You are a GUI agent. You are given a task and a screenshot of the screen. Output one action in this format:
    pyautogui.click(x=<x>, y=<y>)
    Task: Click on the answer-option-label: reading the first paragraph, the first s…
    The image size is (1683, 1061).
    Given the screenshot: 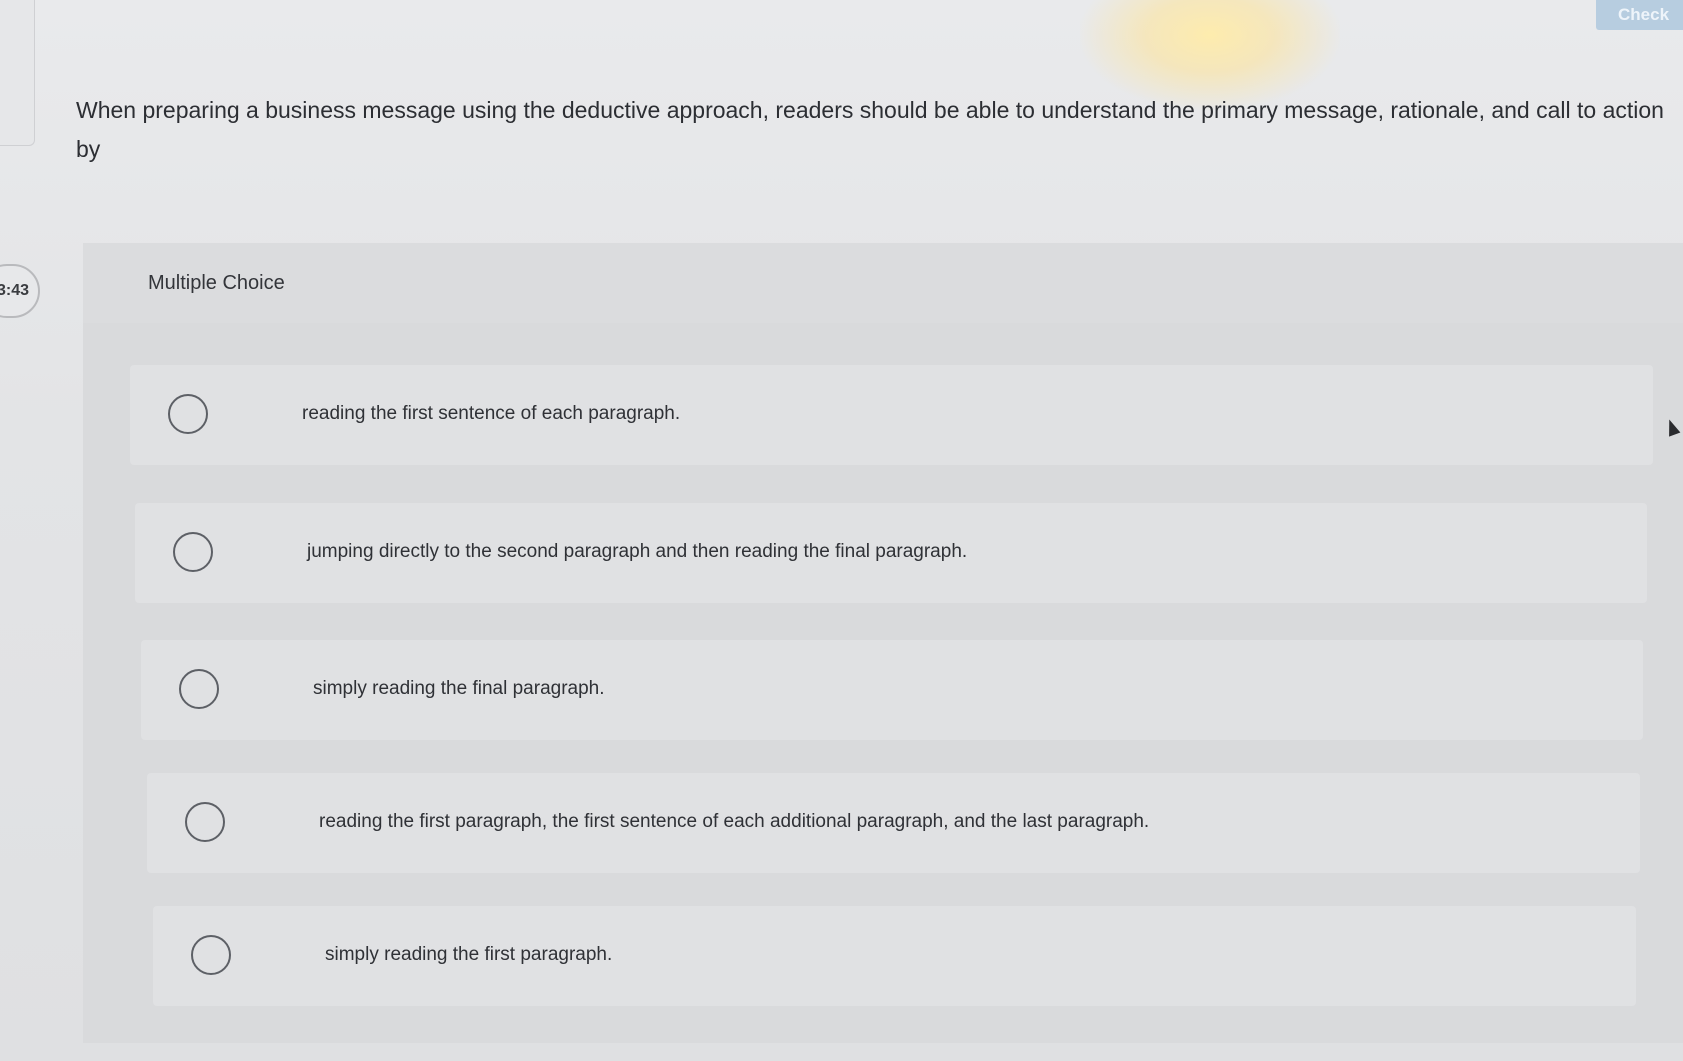 What is the action you would take?
    pyautogui.click(x=734, y=821)
    